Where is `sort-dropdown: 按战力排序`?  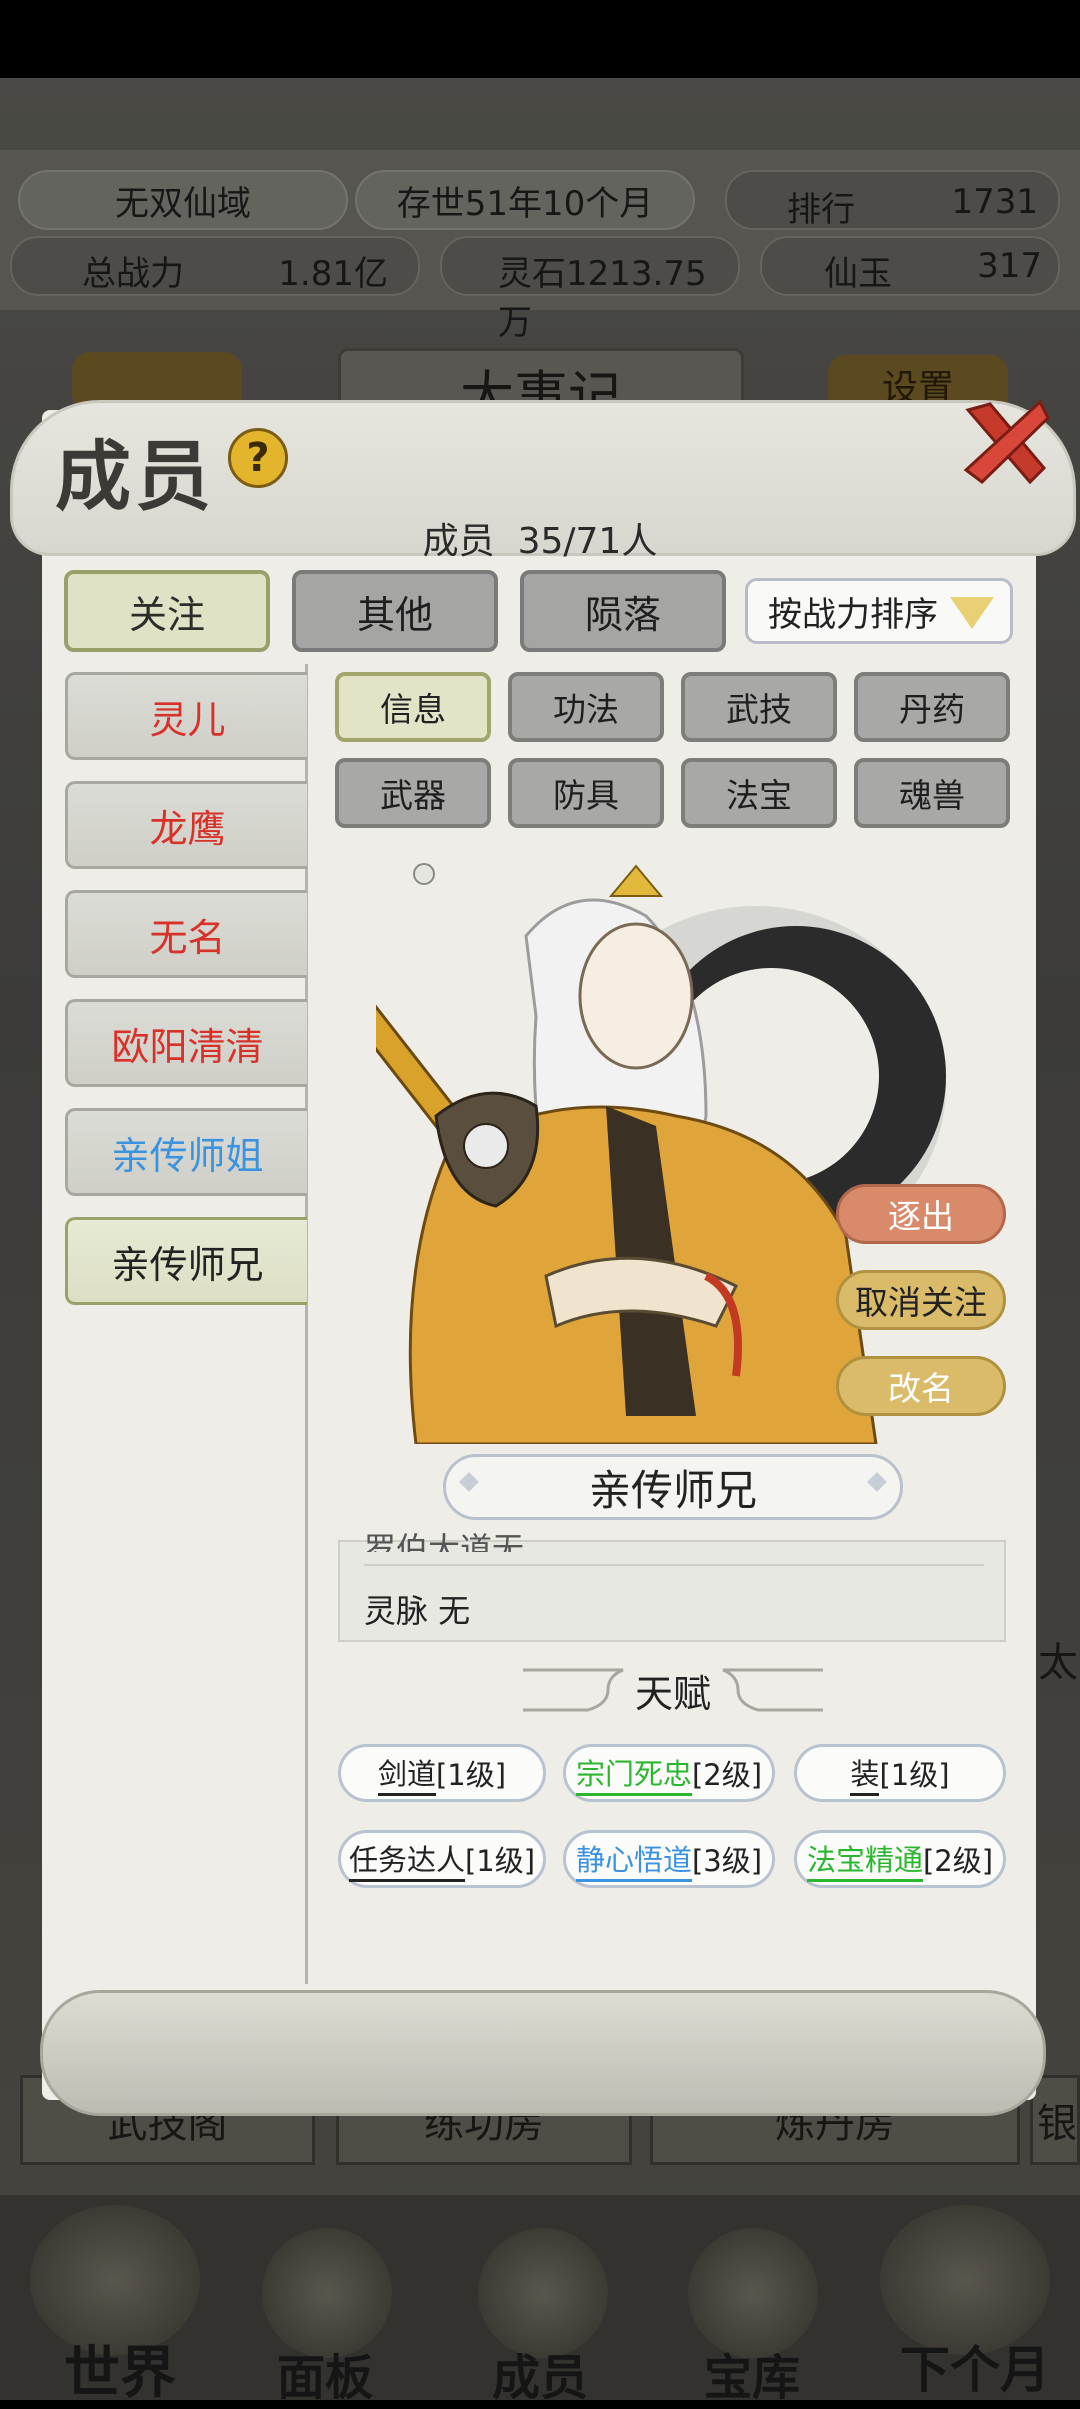
sort-dropdown: 按战力排序 is located at coordinates (879, 611).